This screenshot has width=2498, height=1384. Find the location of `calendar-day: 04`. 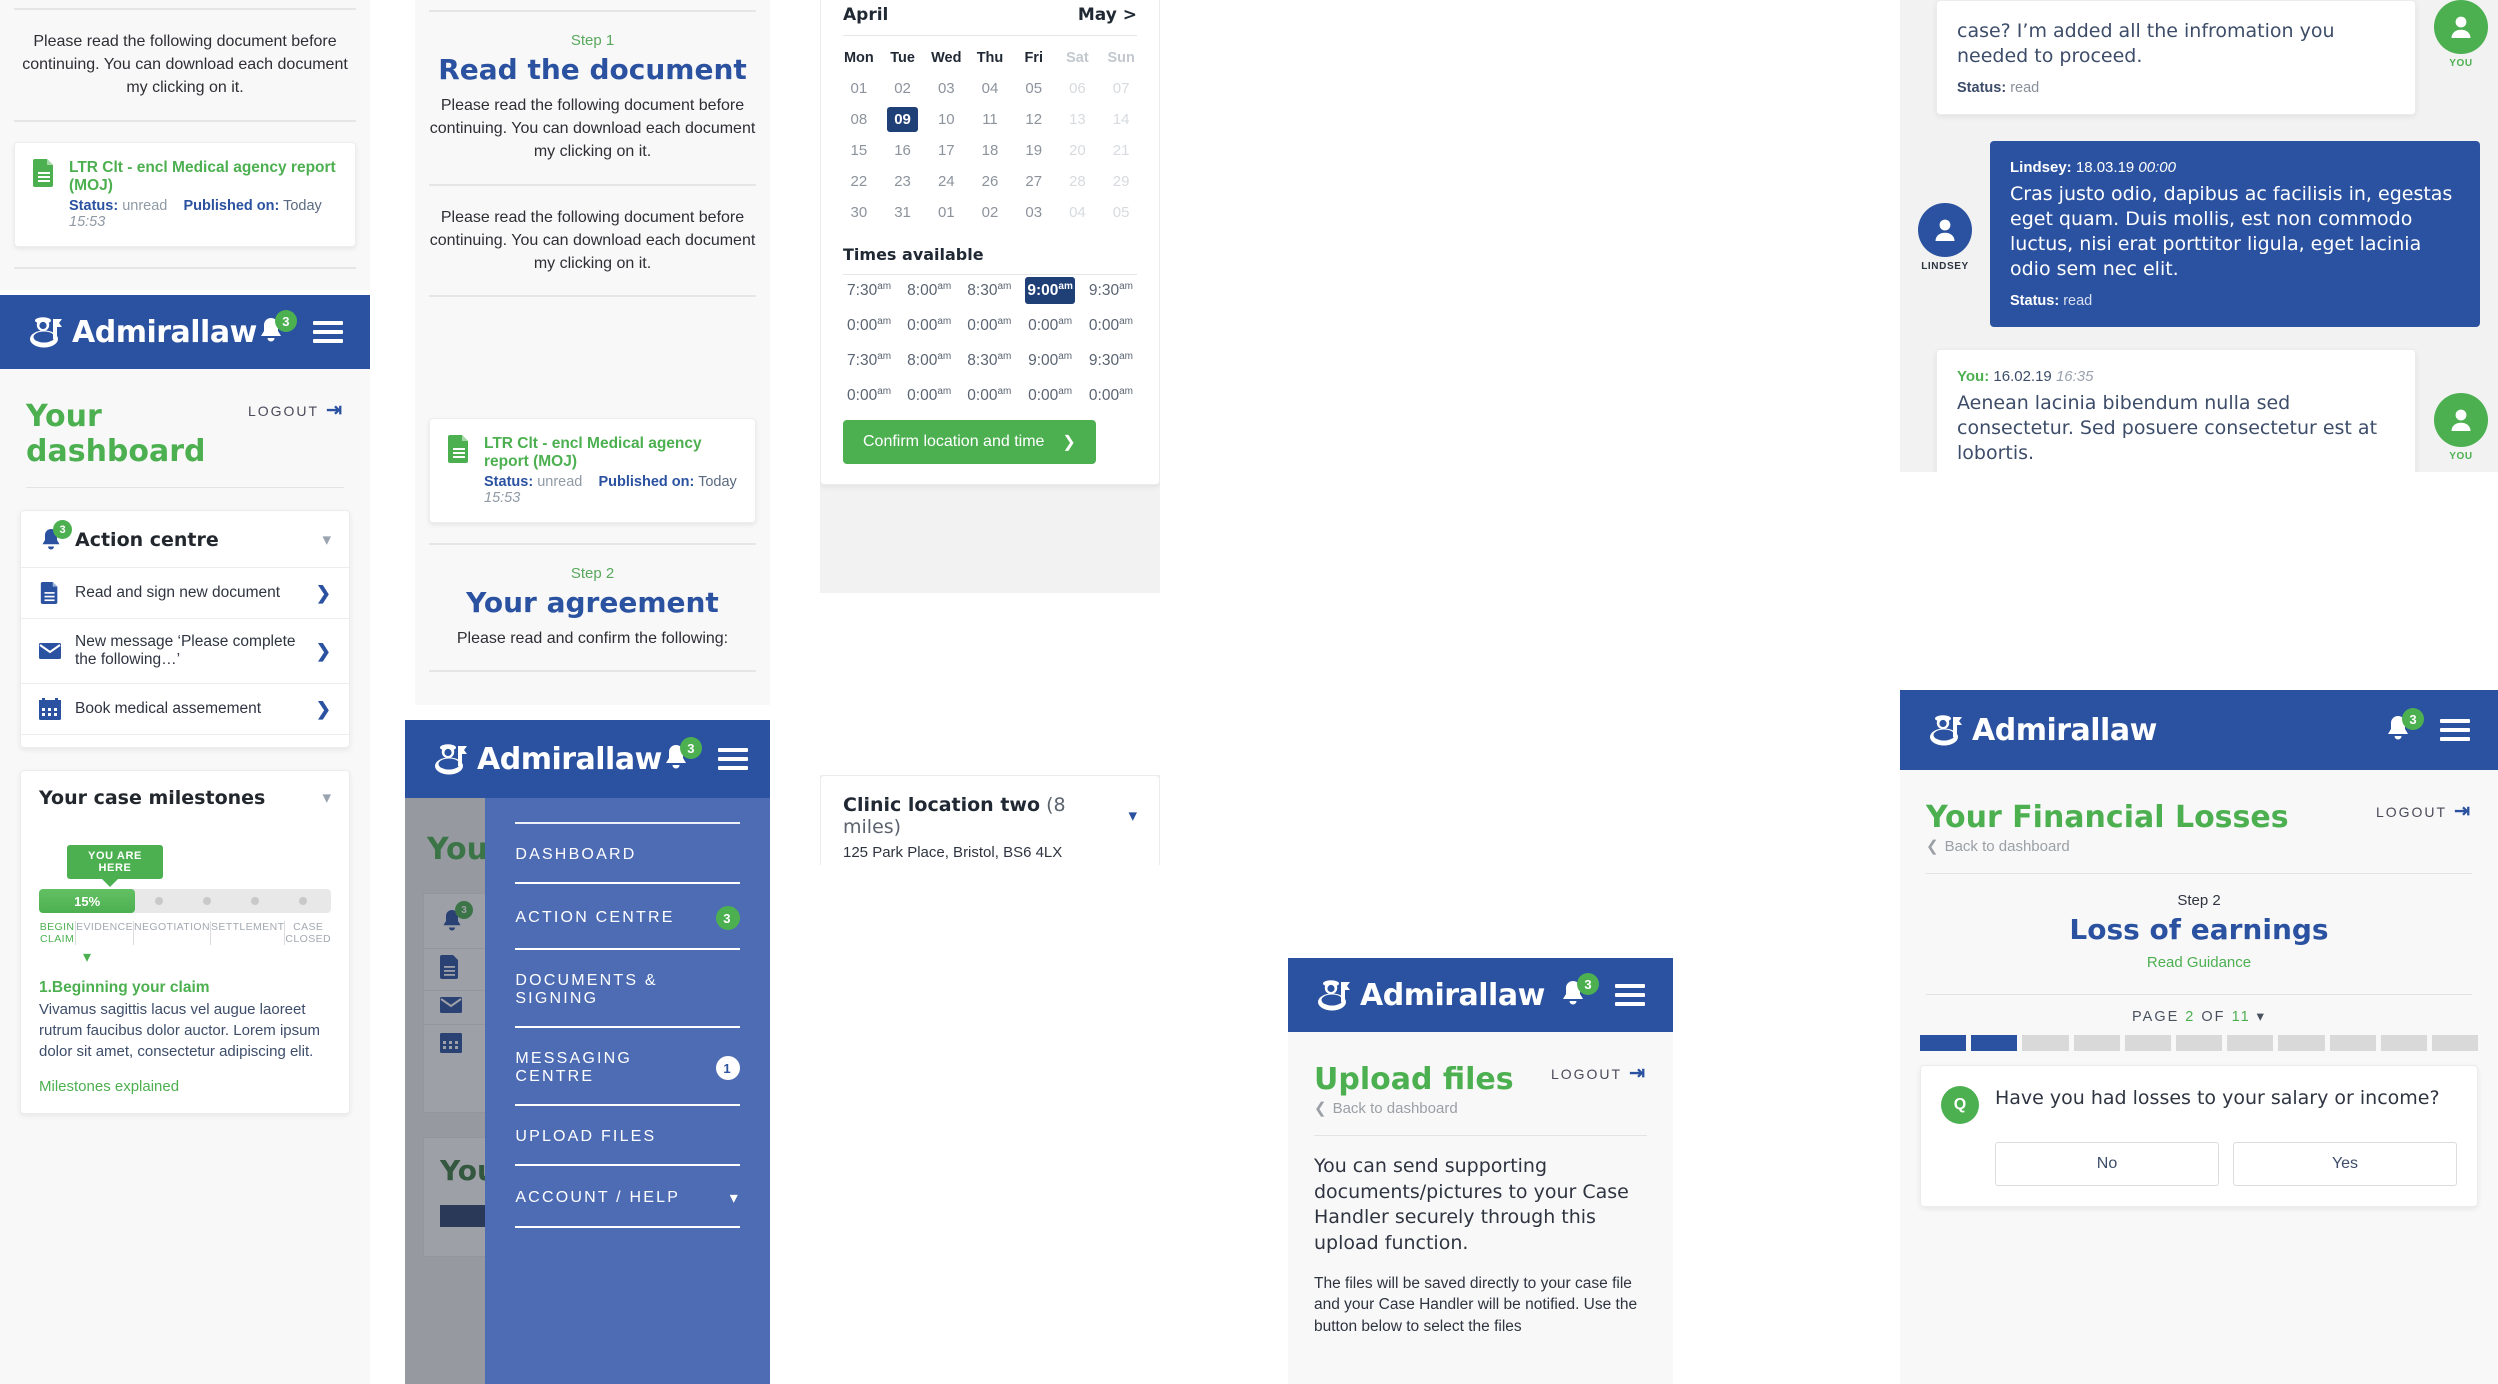

calendar-day: 04 is located at coordinates (990, 88).